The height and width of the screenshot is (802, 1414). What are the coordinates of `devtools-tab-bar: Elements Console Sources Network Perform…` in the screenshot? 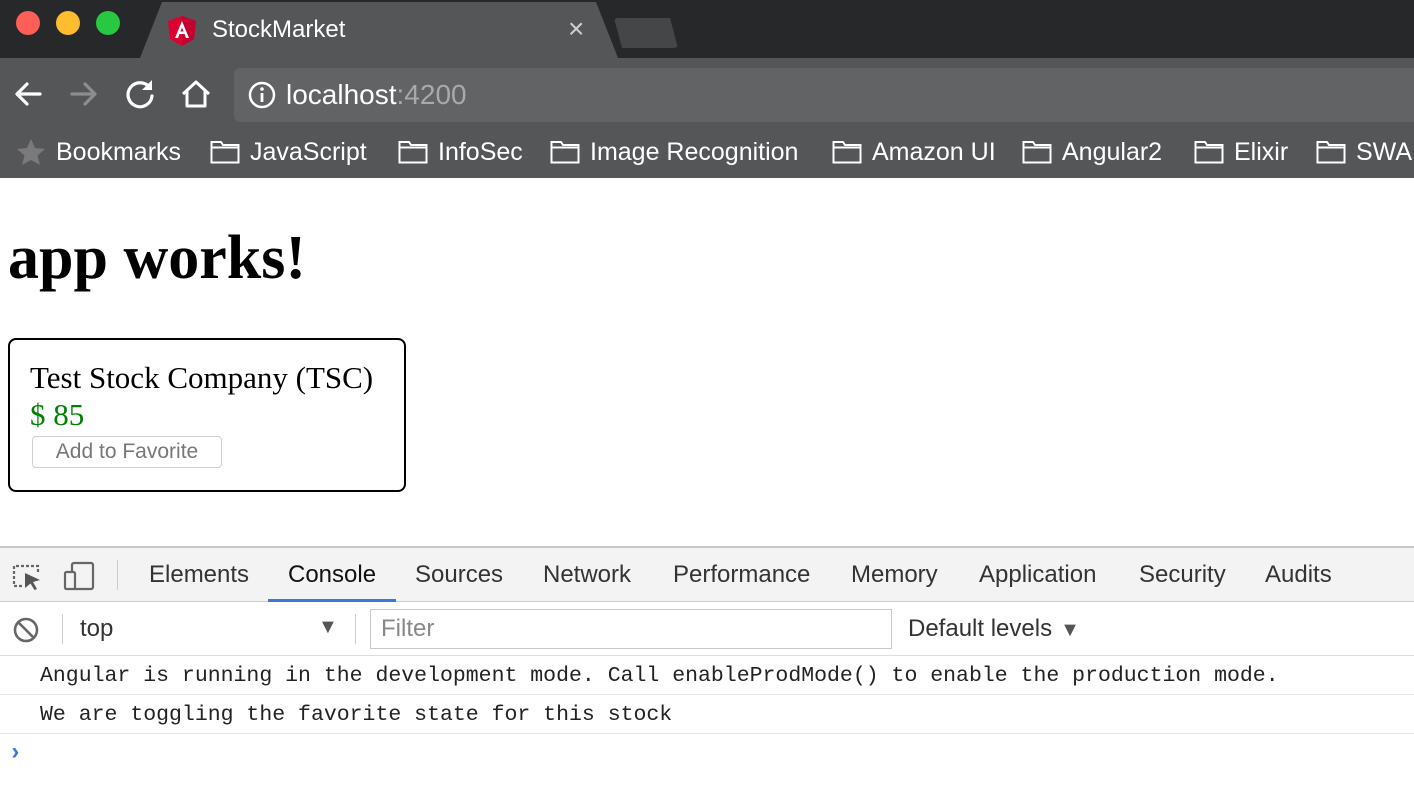 It's located at (707, 575).